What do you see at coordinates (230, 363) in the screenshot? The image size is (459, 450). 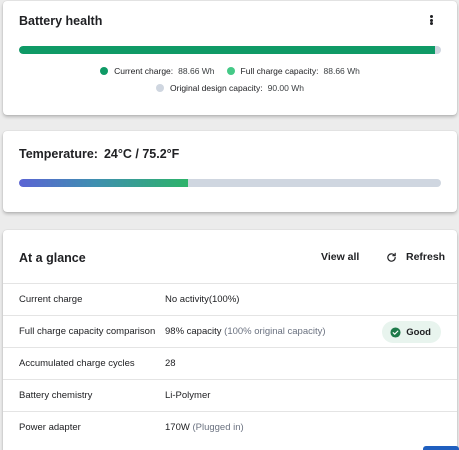 I see `glance-row-charge-cycles: Accumulated charge cycles 28` at bounding box center [230, 363].